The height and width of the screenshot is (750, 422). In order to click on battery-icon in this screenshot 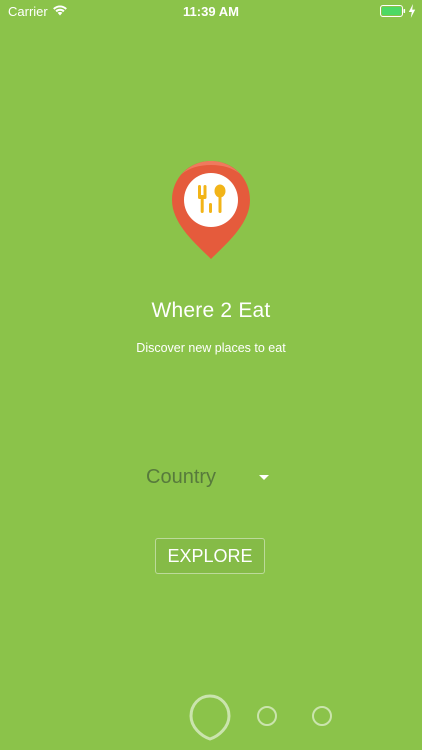, I will do `click(393, 11)`.